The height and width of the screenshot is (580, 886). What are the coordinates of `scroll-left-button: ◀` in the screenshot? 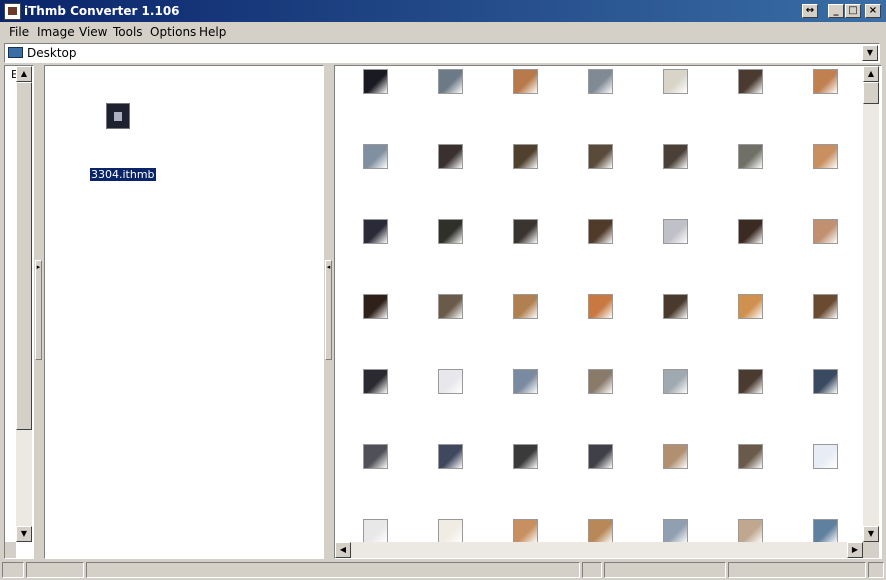 It's located at (343, 550).